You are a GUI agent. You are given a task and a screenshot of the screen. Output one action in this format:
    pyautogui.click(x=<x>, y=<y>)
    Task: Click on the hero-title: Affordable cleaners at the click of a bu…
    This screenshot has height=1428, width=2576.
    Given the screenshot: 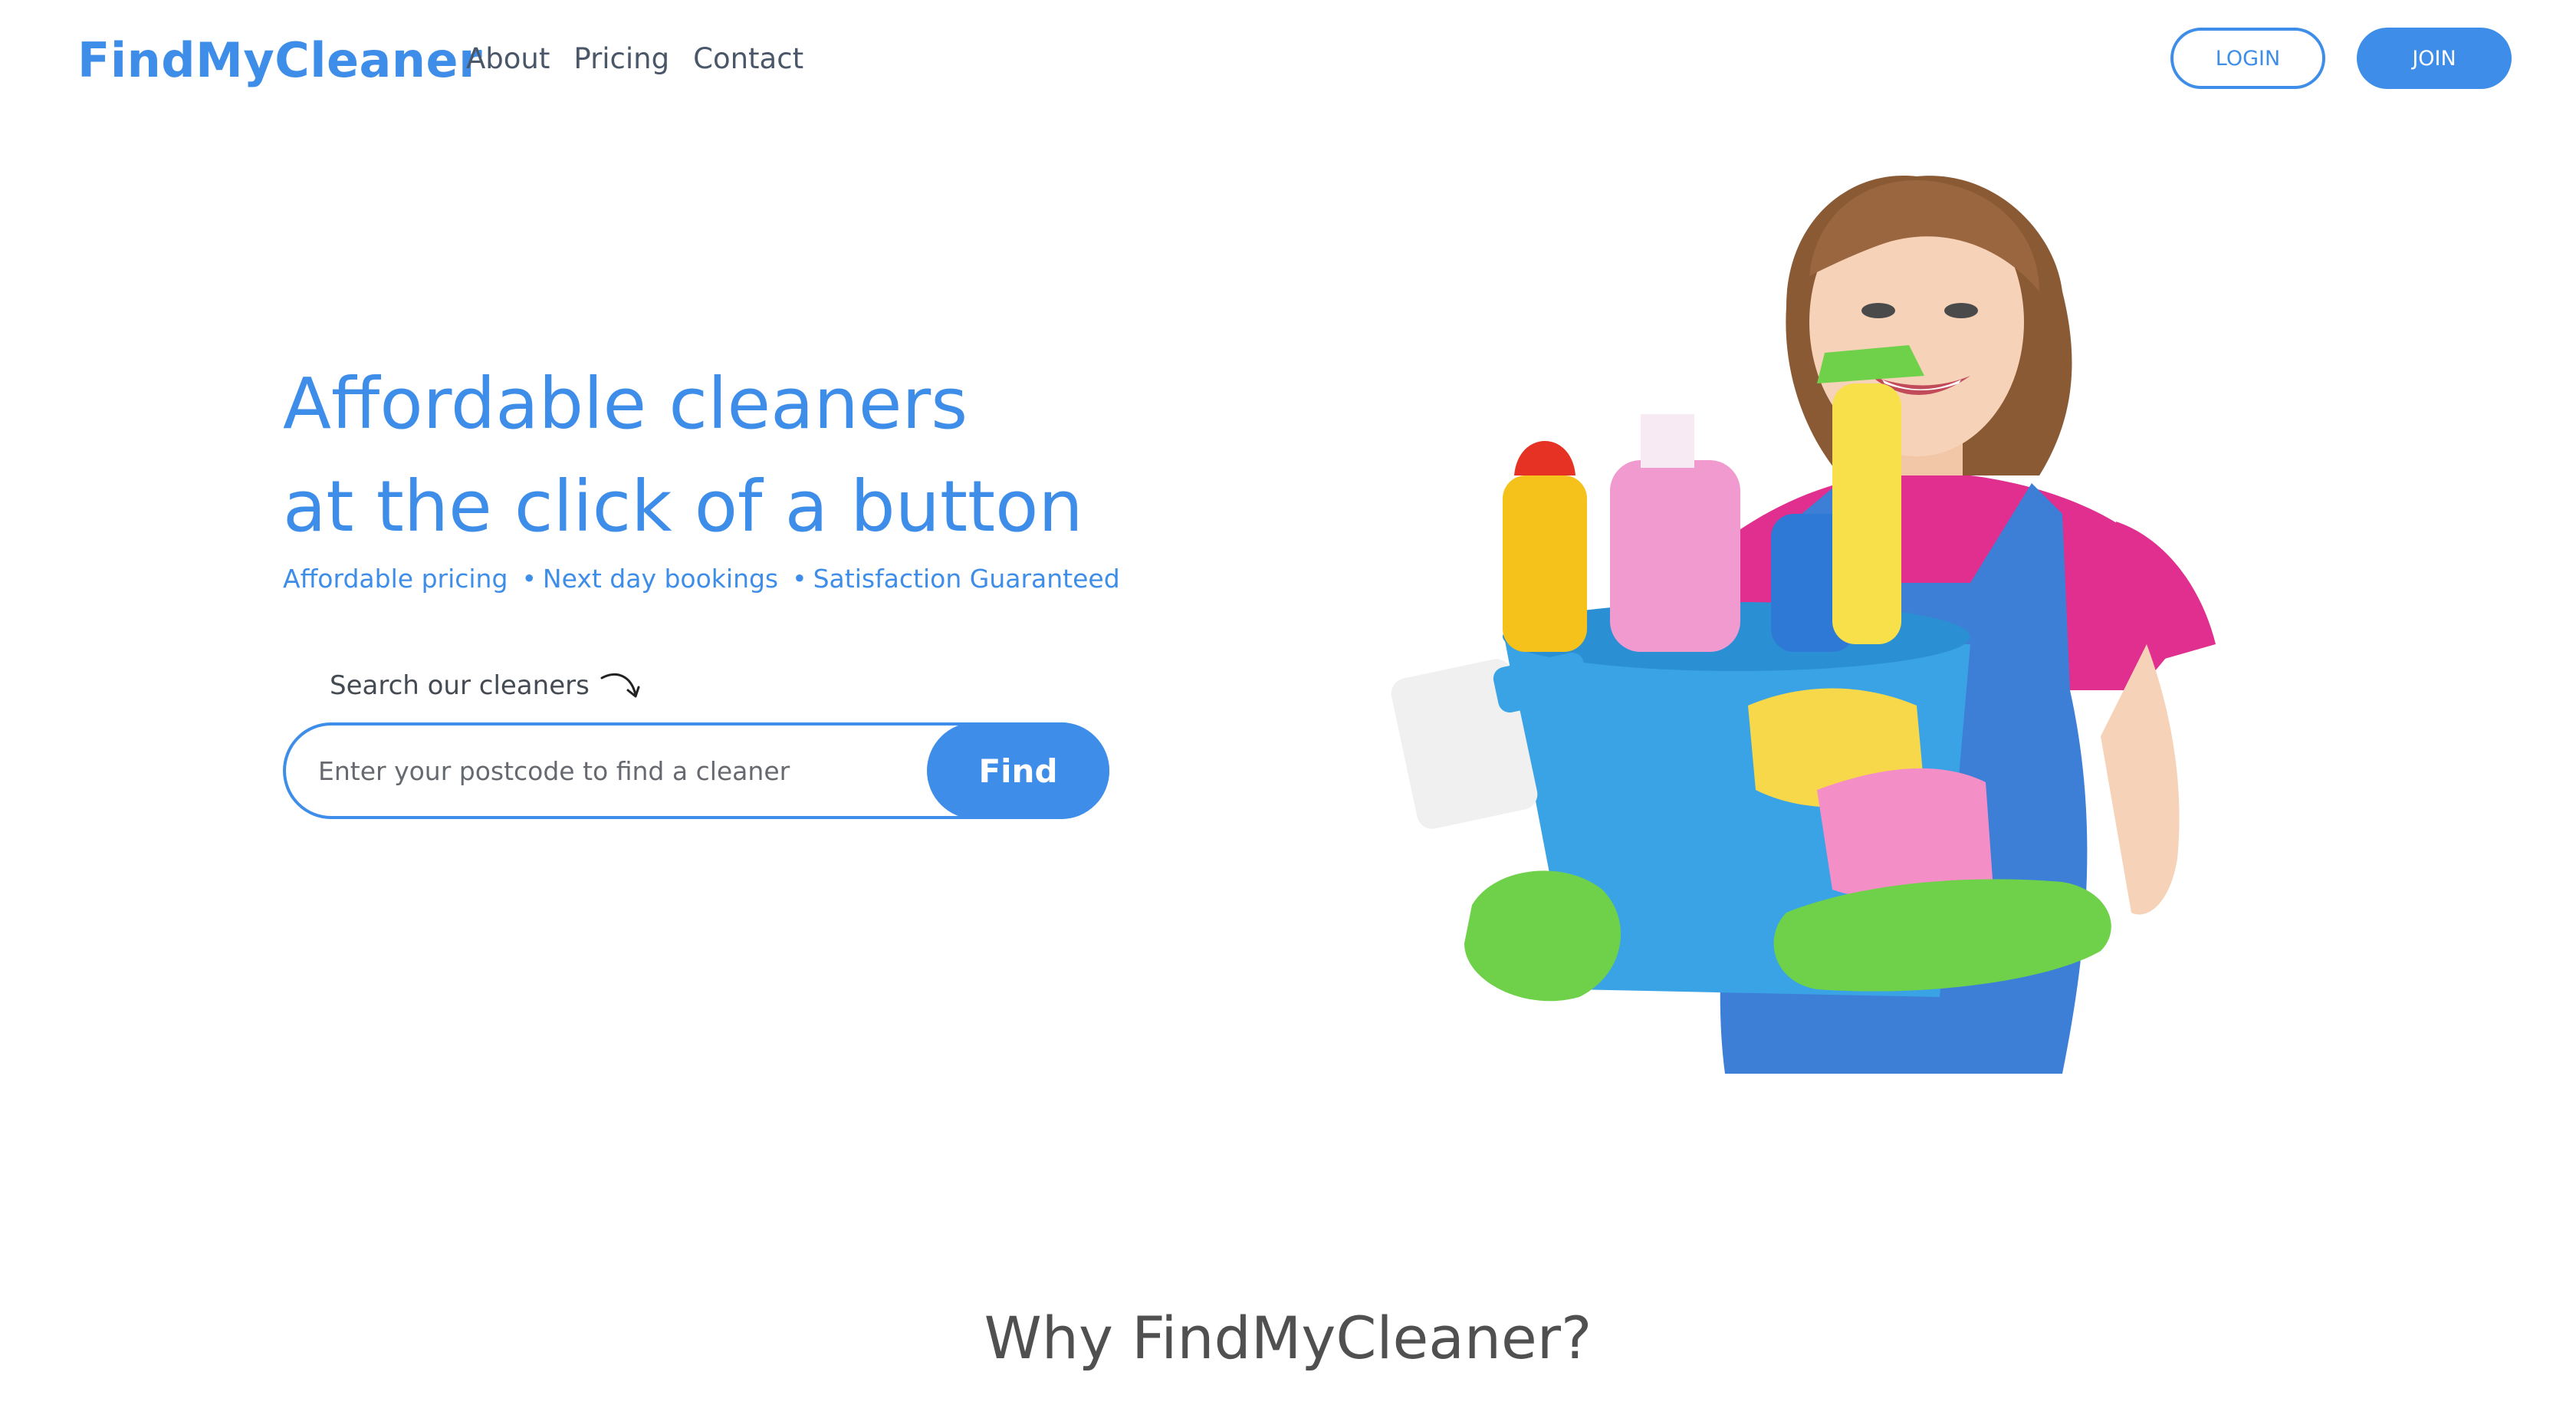 What is the action you would take?
    pyautogui.click(x=743, y=455)
    